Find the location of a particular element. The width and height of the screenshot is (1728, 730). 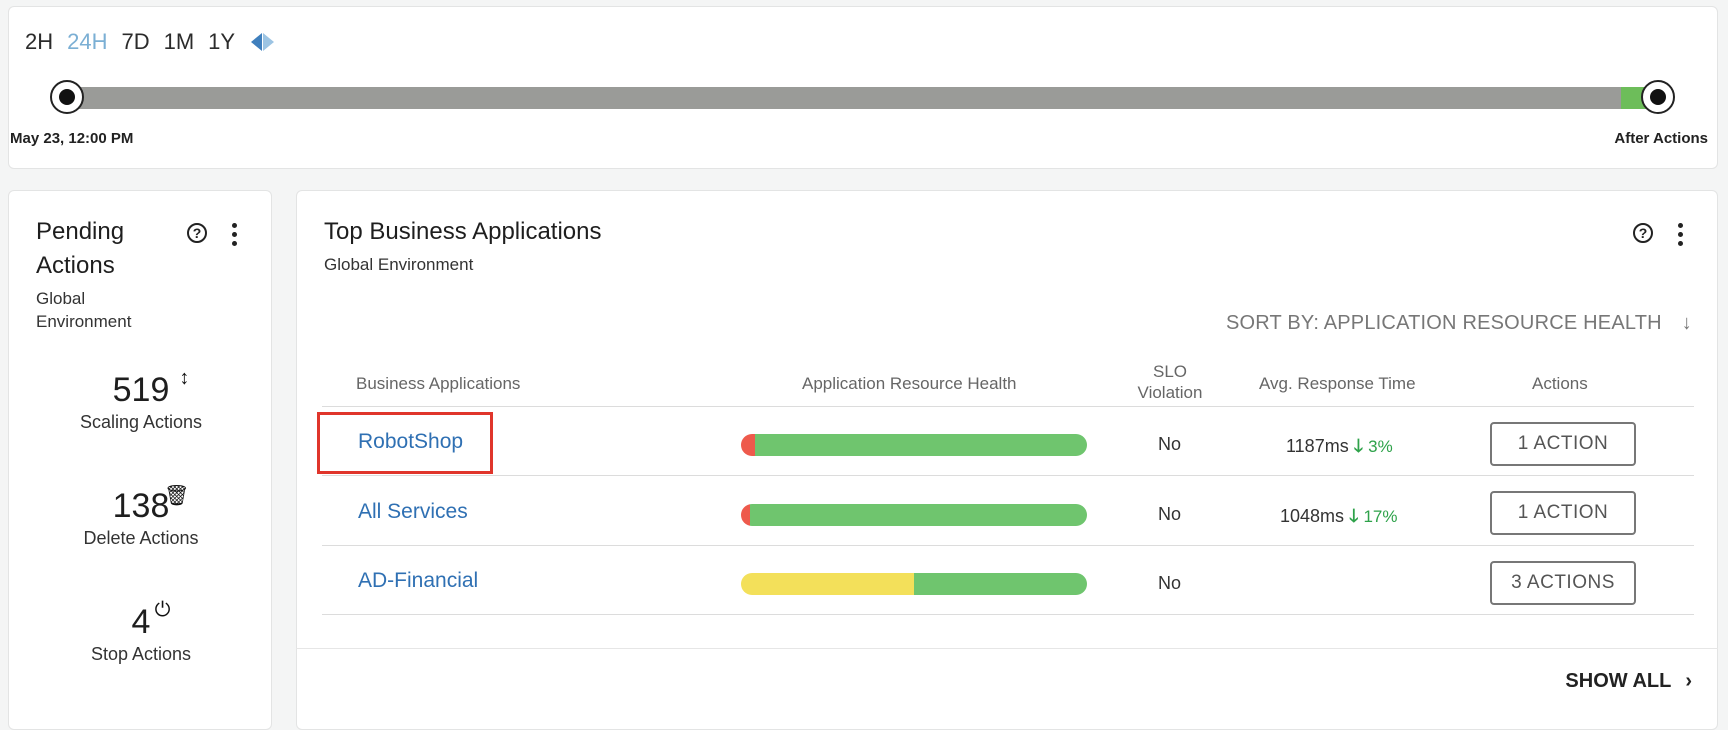

avg-response-time: 1048ms 🡓 17% is located at coordinates (1338, 519).